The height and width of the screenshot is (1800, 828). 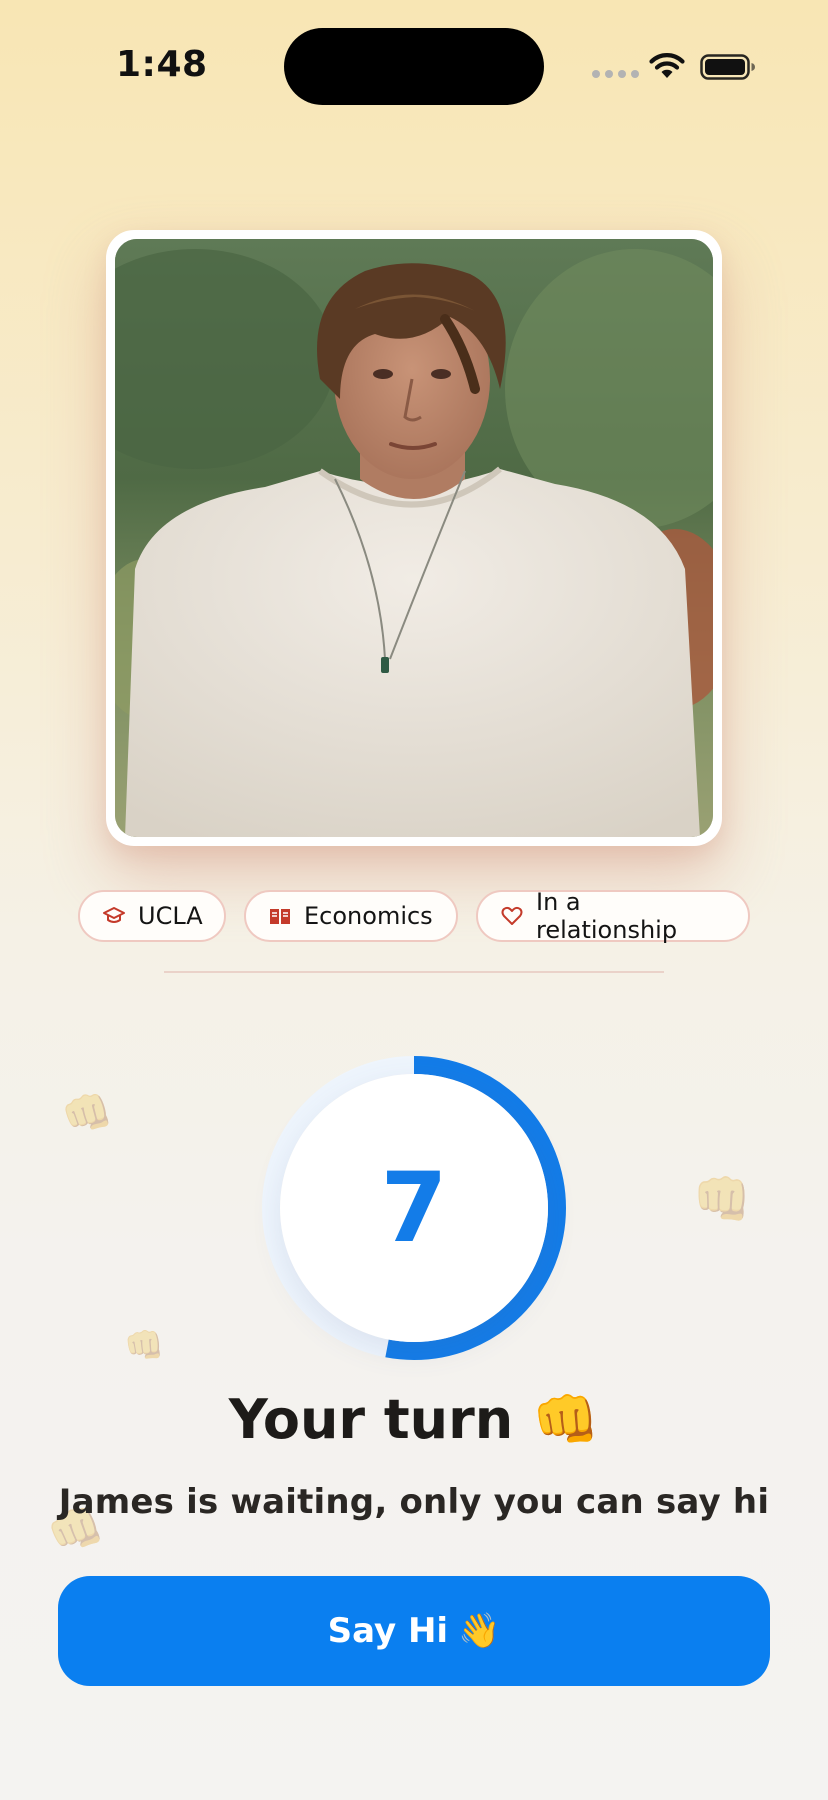 I want to click on status-bar: 1:48, so click(x=414, y=70).